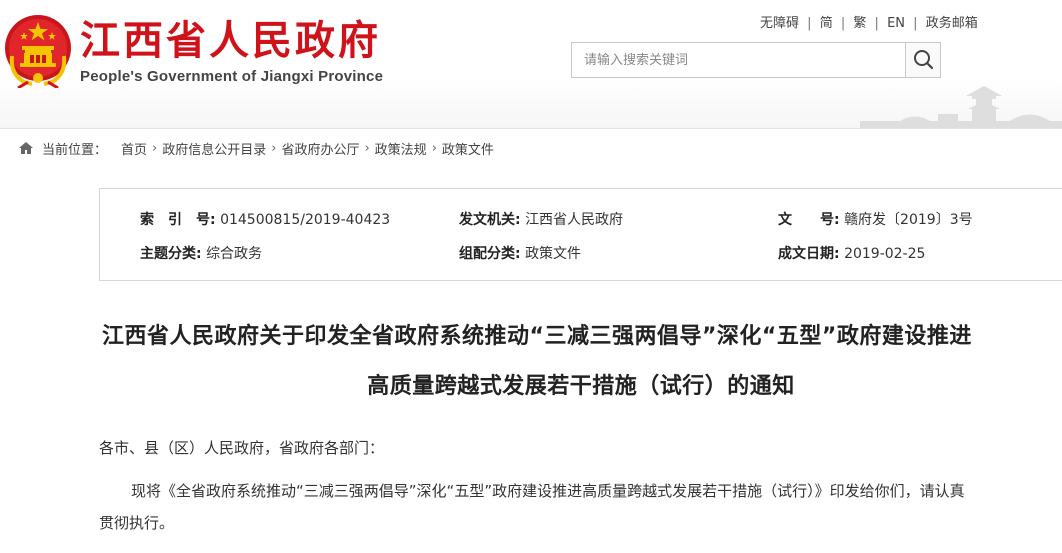 The height and width of the screenshot is (553, 1062). What do you see at coordinates (134, 148) in the screenshot?
I see `breadcrumb-home: 首页` at bounding box center [134, 148].